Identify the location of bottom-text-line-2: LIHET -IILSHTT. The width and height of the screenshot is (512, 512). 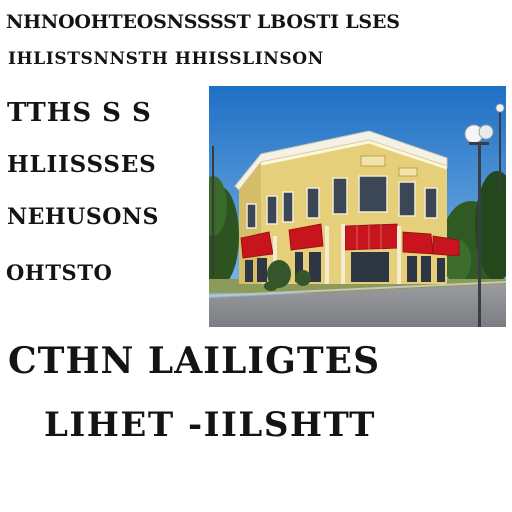
(210, 425).